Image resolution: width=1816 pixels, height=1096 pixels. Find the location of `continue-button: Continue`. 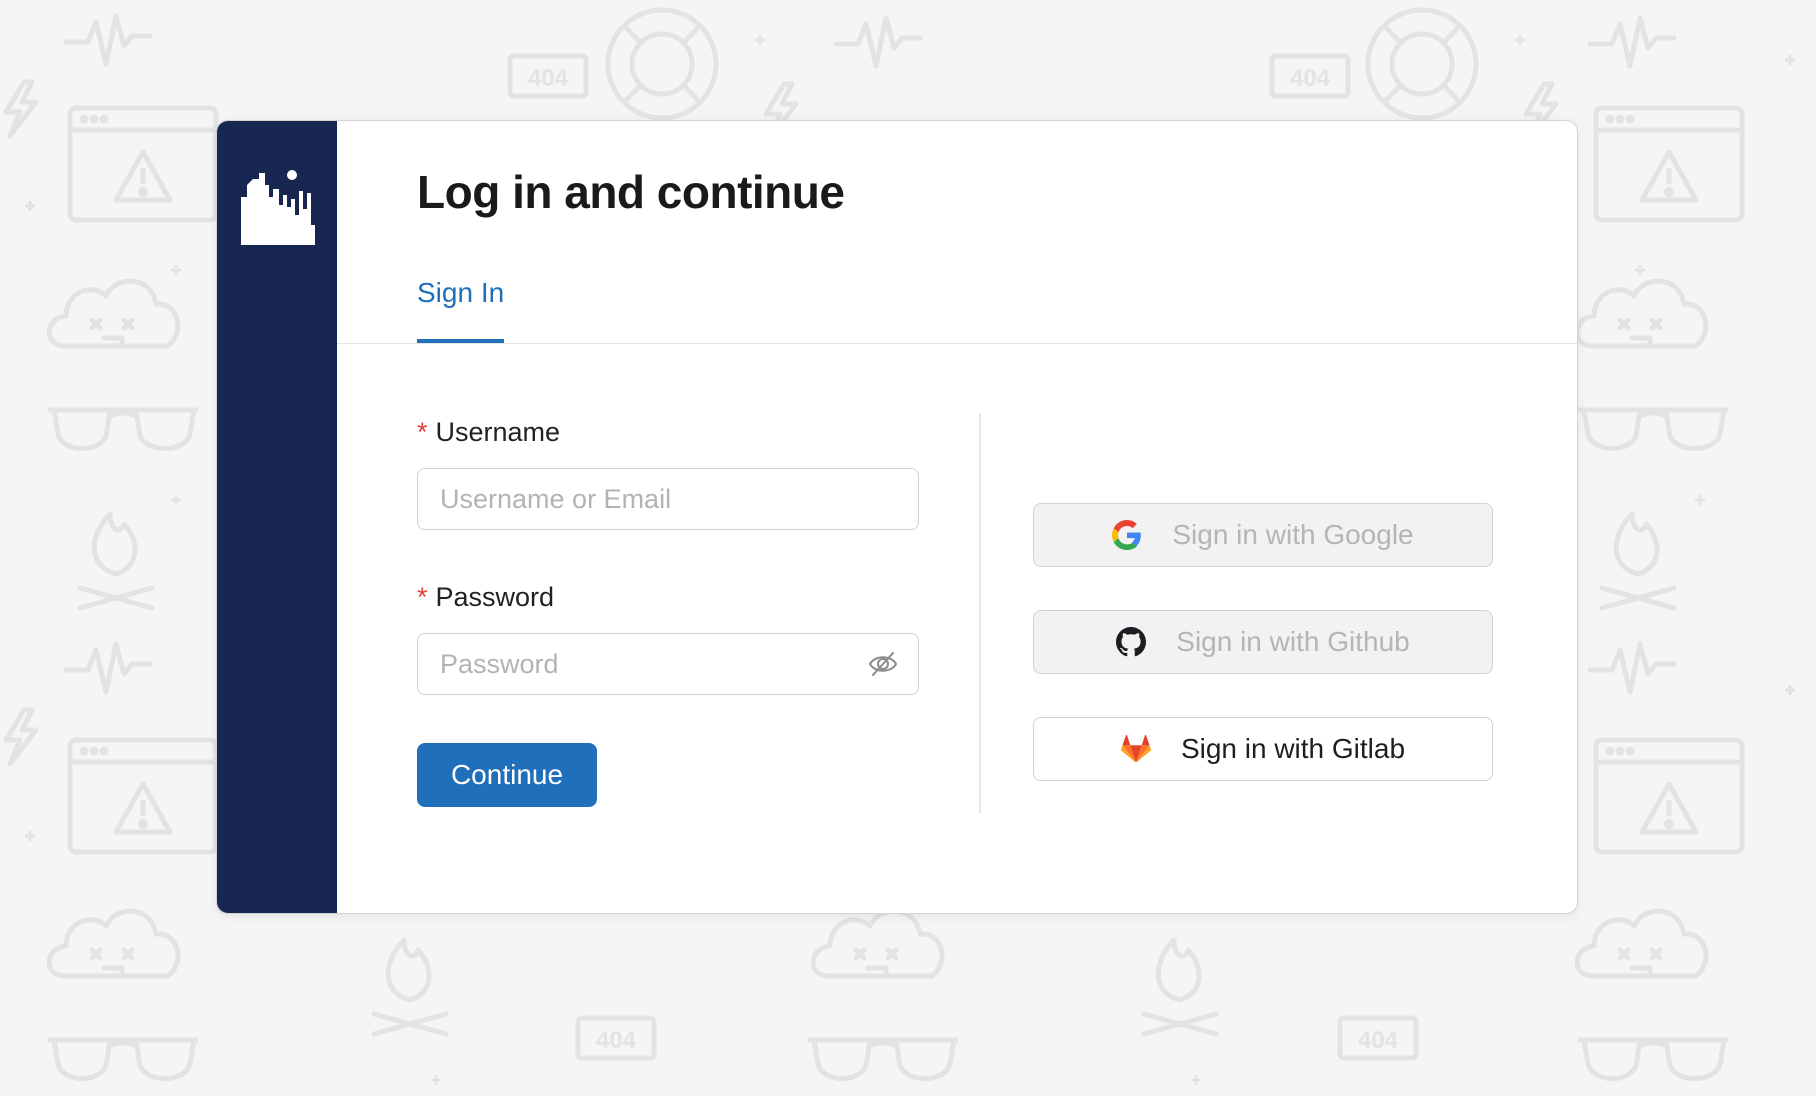

continue-button: Continue is located at coordinates (507, 775).